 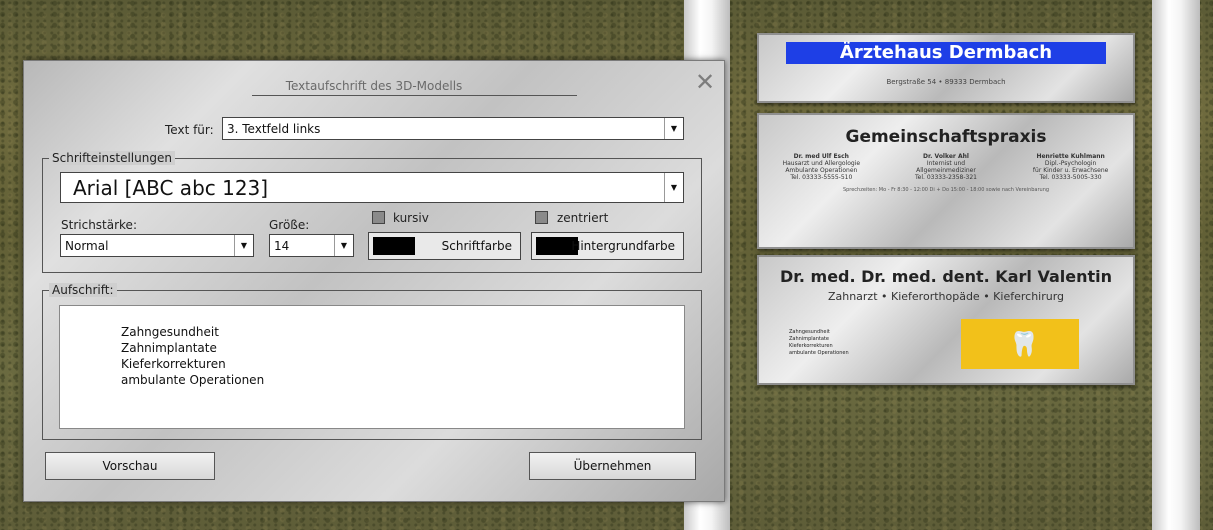 I want to click on dialog-title: Textaufschrift des 3D-Modells, so click(x=374, y=86).